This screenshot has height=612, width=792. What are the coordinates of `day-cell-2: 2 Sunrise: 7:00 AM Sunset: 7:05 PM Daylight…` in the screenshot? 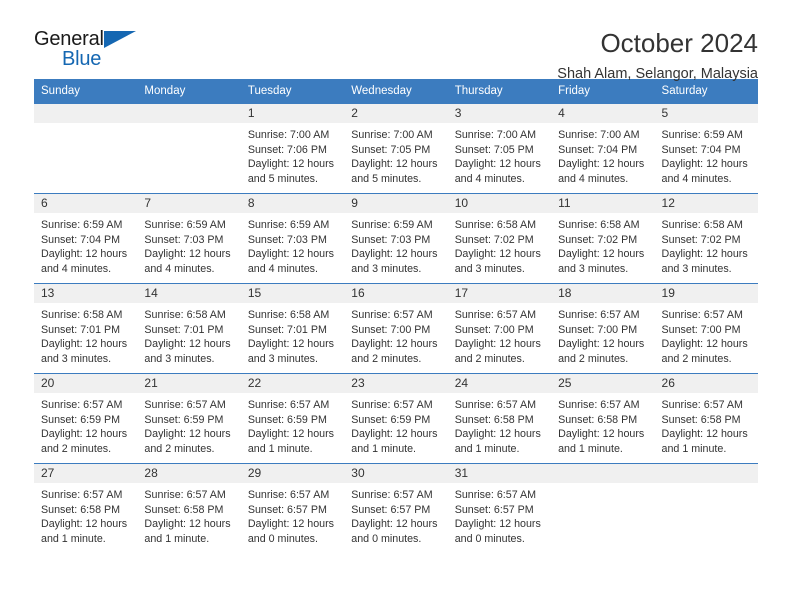 It's located at (396, 148).